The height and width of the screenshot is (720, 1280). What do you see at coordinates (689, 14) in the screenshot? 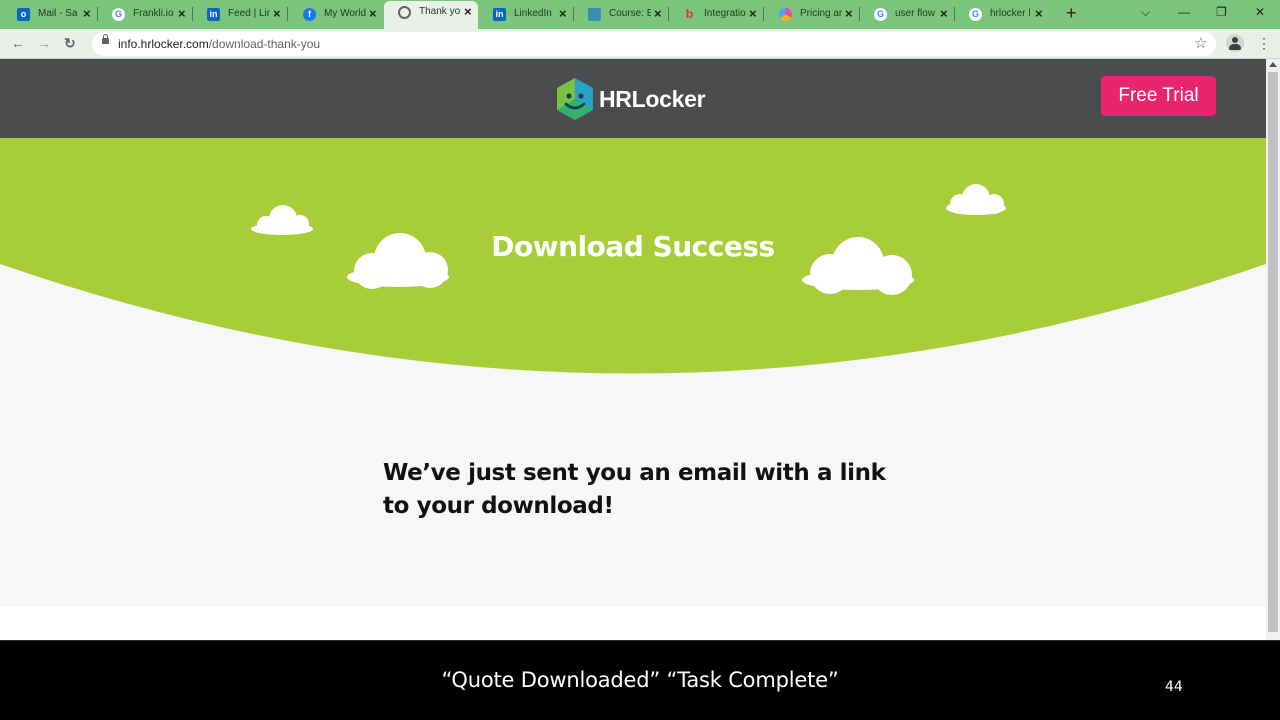
I see `bamboo-icon: b` at bounding box center [689, 14].